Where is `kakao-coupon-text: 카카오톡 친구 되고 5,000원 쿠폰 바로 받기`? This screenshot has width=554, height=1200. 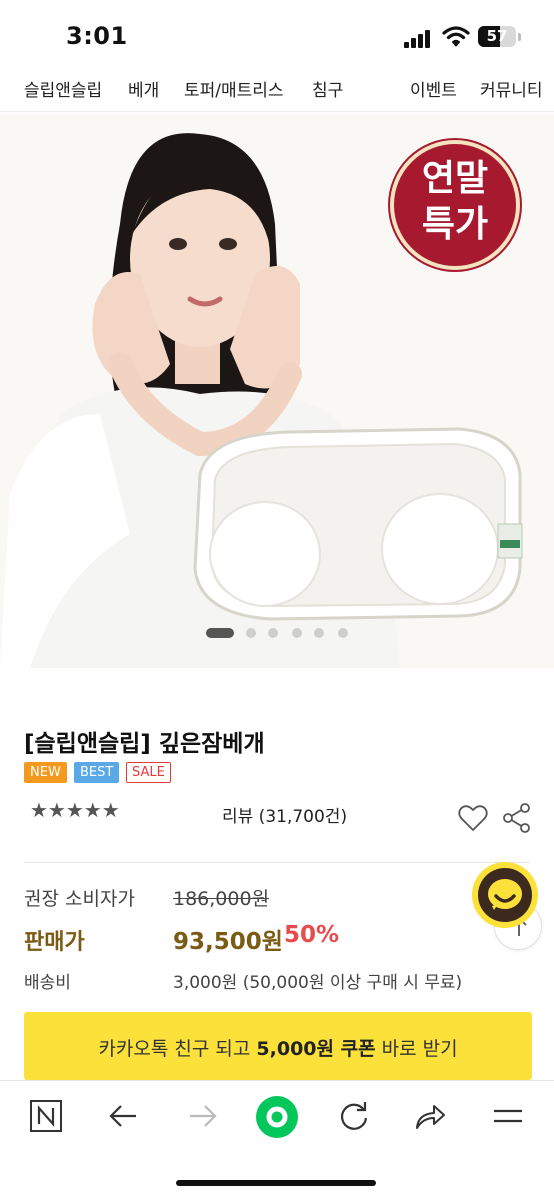 kakao-coupon-text: 카카오톡 친구 되고 5,000원 쿠폰 바로 받기 is located at coordinates (278, 1047).